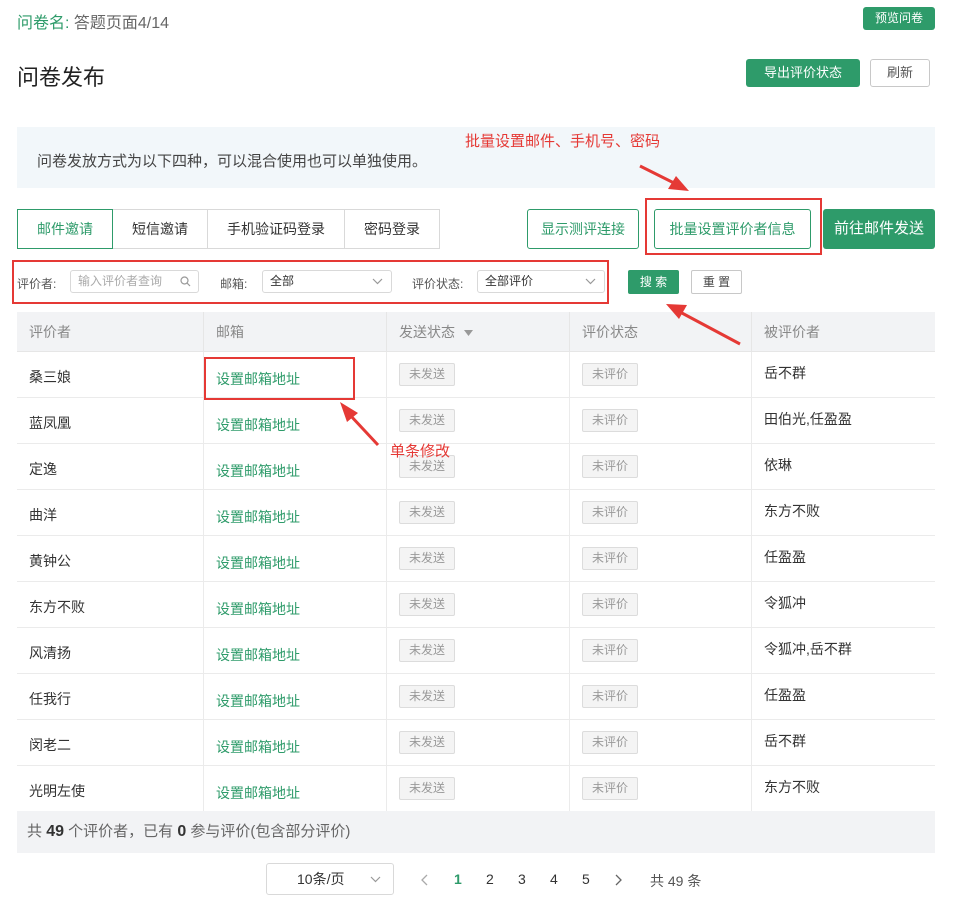 The image size is (959, 903). I want to click on arrow-to-filter, so click(703, 325).